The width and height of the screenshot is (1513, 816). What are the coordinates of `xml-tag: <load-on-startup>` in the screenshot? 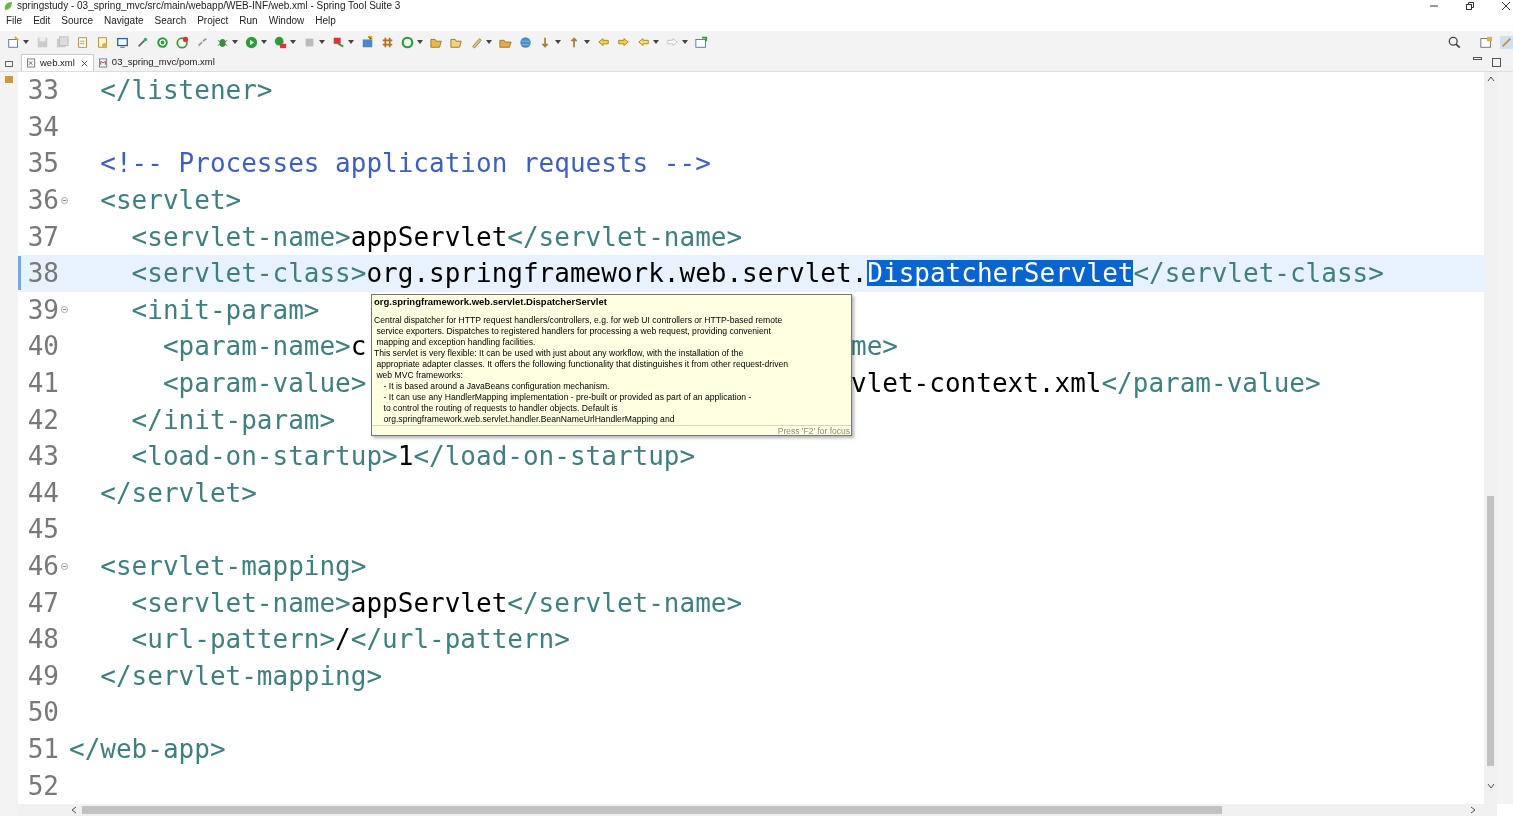 It's located at (233, 456).